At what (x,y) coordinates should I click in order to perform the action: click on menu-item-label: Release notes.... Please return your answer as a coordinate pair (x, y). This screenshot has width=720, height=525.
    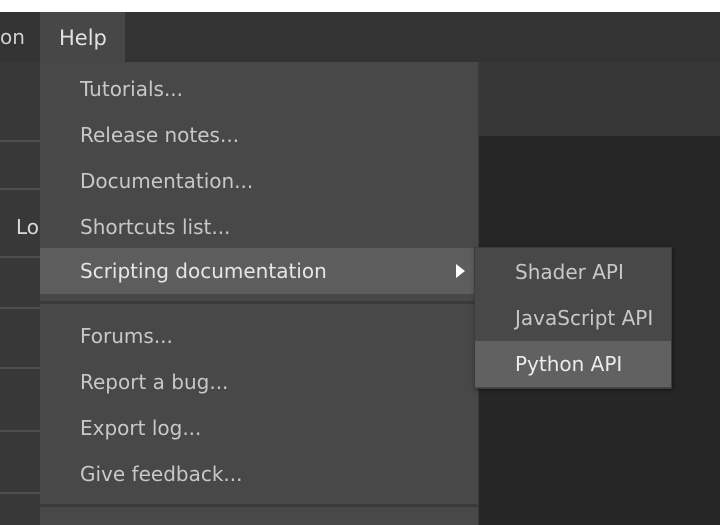
    Looking at the image, I should click on (160, 135).